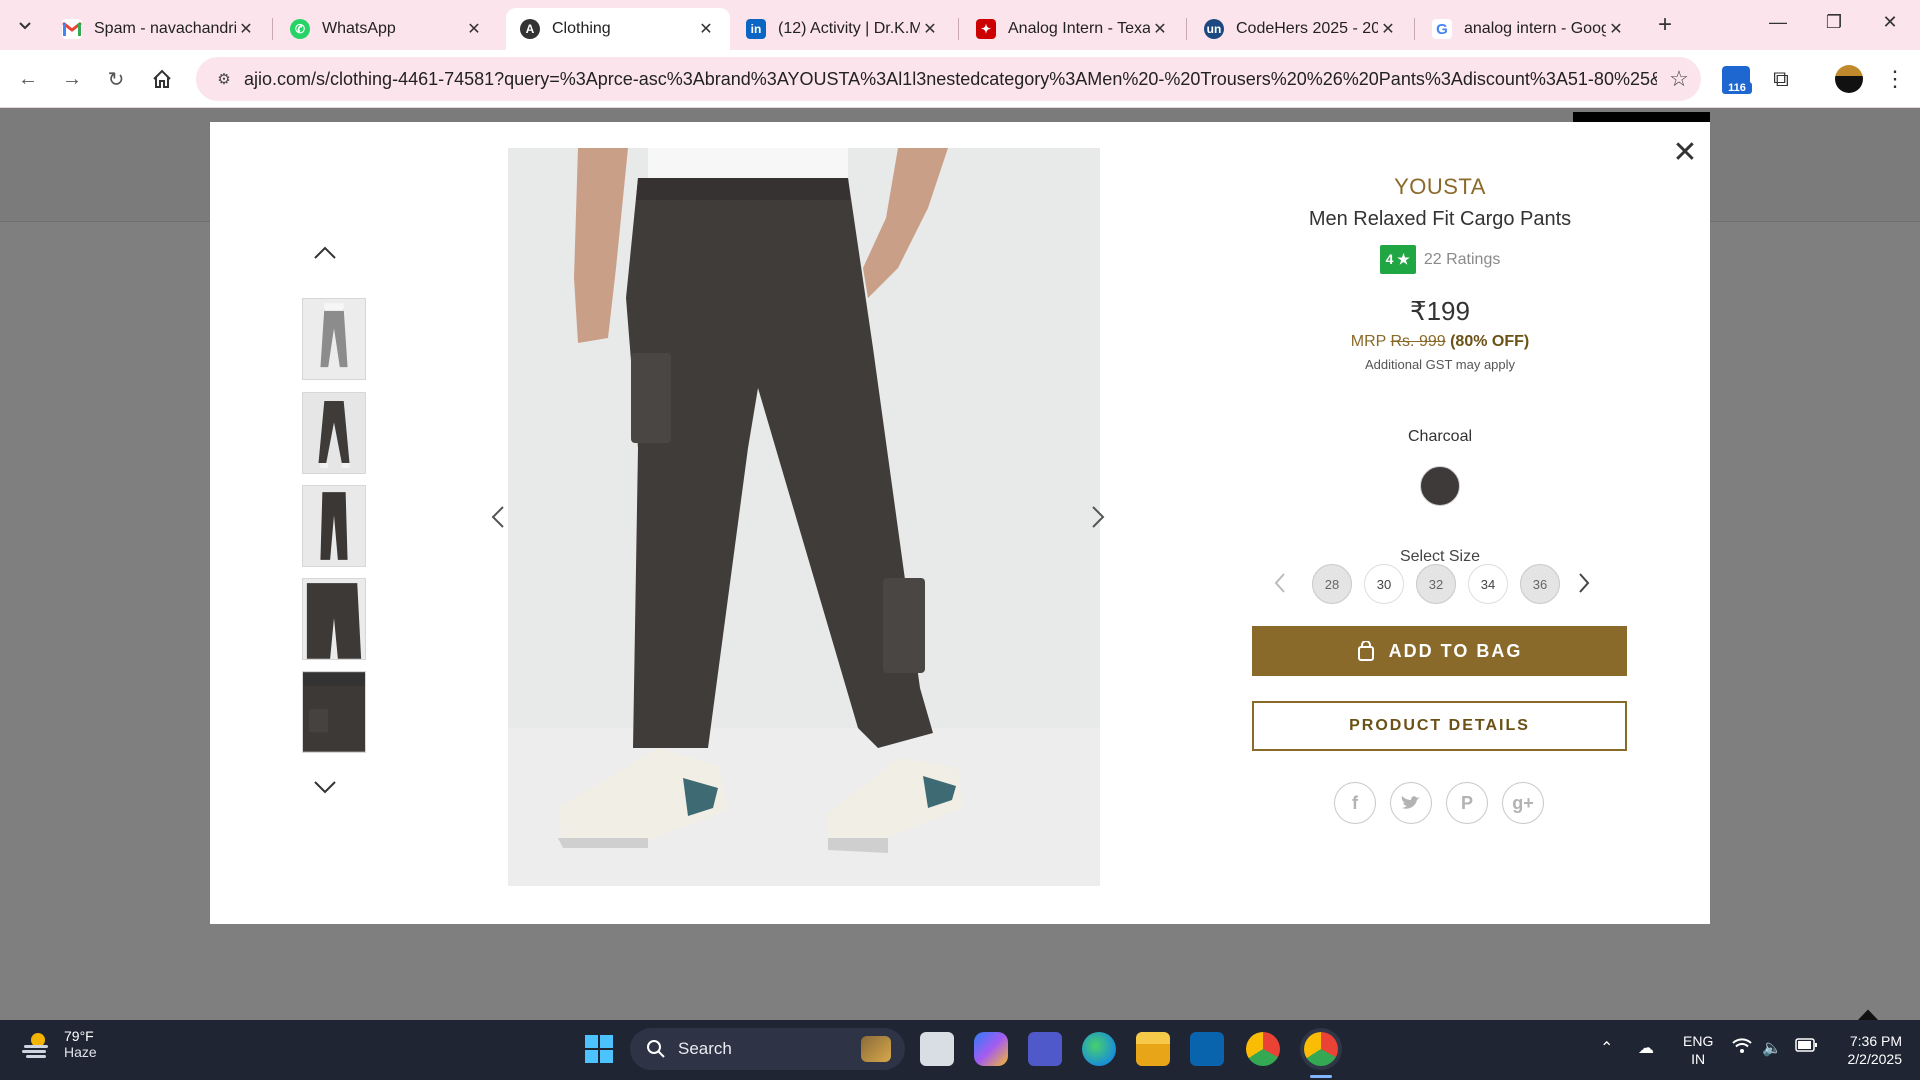 Image resolution: width=1920 pixels, height=1080 pixels. I want to click on arrow-left-icon: ←, so click(28, 78).